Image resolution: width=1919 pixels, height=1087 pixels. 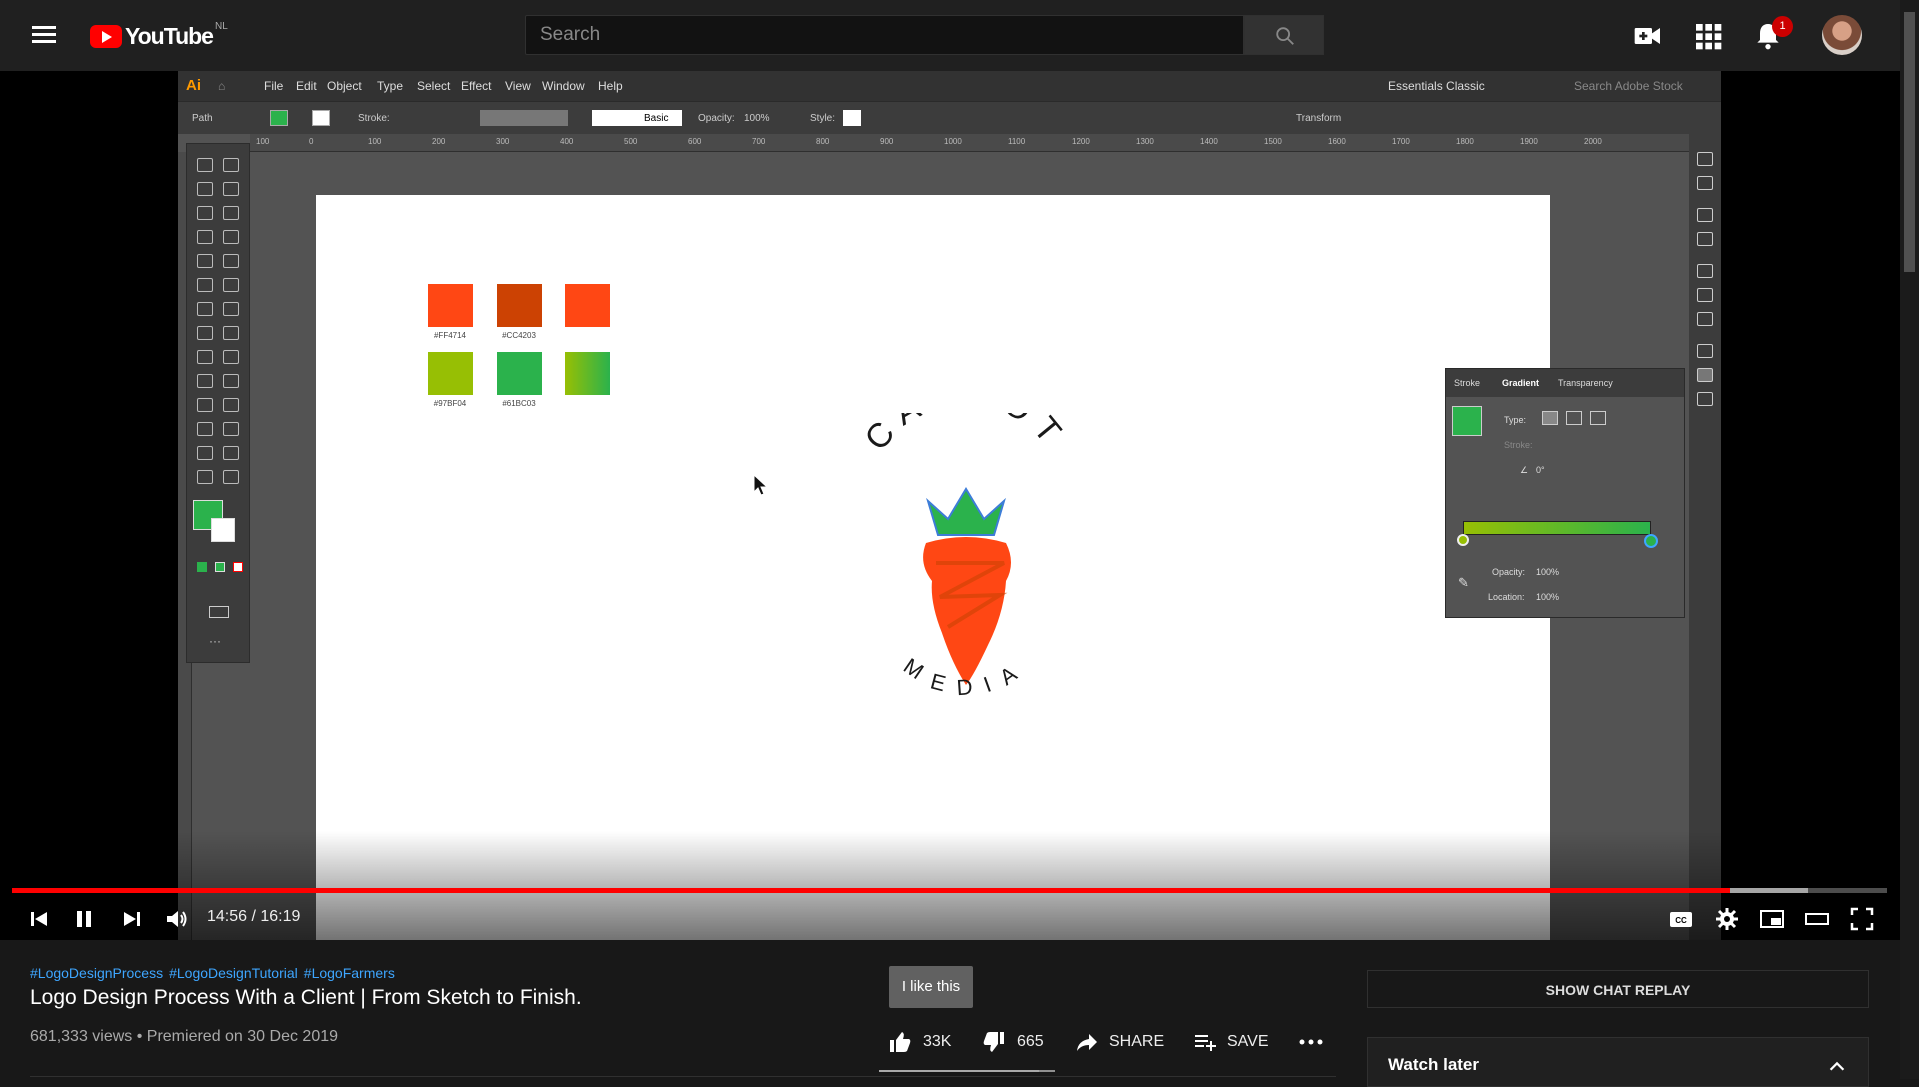 I want to click on video-meta: 681,333 views • Premiered on 30 Dec 2019, so click(x=184, y=1036).